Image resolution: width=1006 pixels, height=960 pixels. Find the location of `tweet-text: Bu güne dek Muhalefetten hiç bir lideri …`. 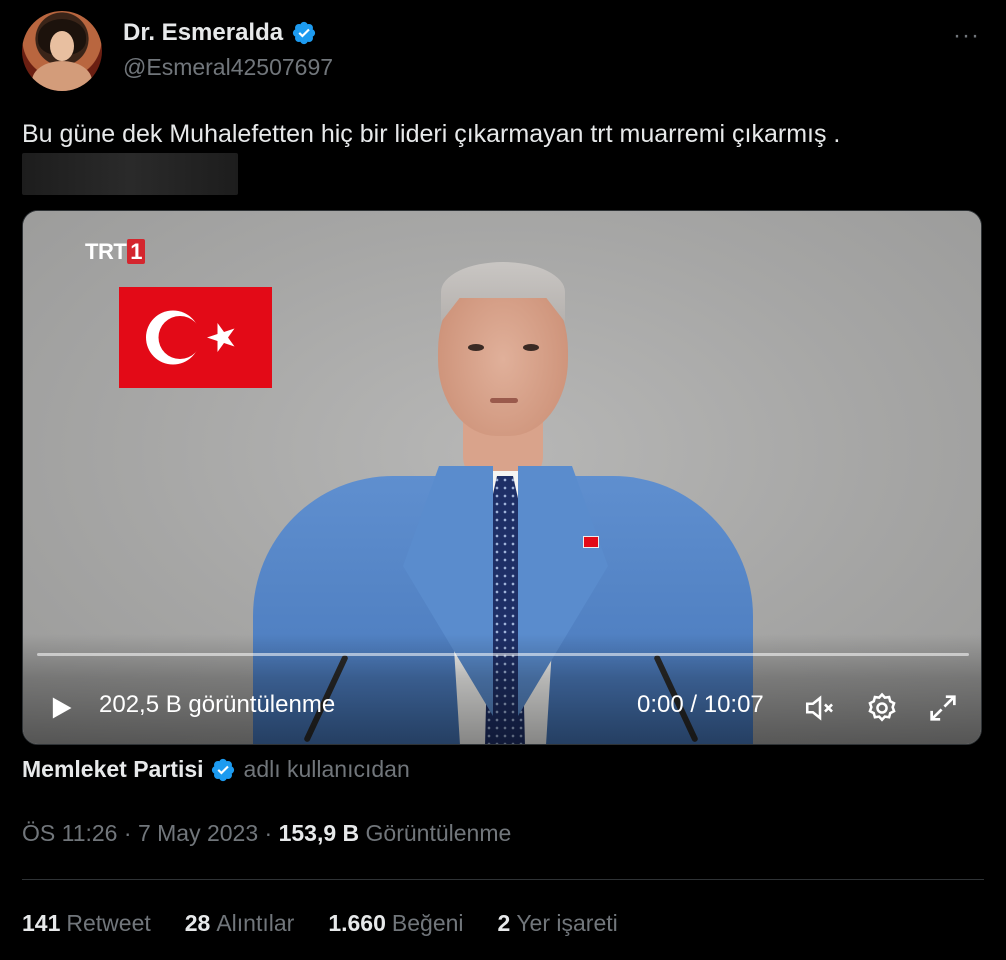

tweet-text: Bu güne dek Muhalefetten hiç bir lideri … is located at coordinates (431, 134).